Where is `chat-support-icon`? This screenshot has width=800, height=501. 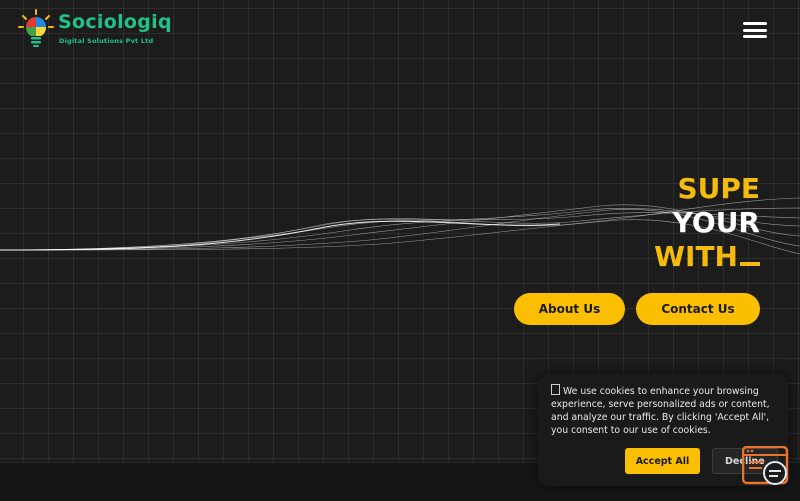 chat-support-icon is located at coordinates (766, 467).